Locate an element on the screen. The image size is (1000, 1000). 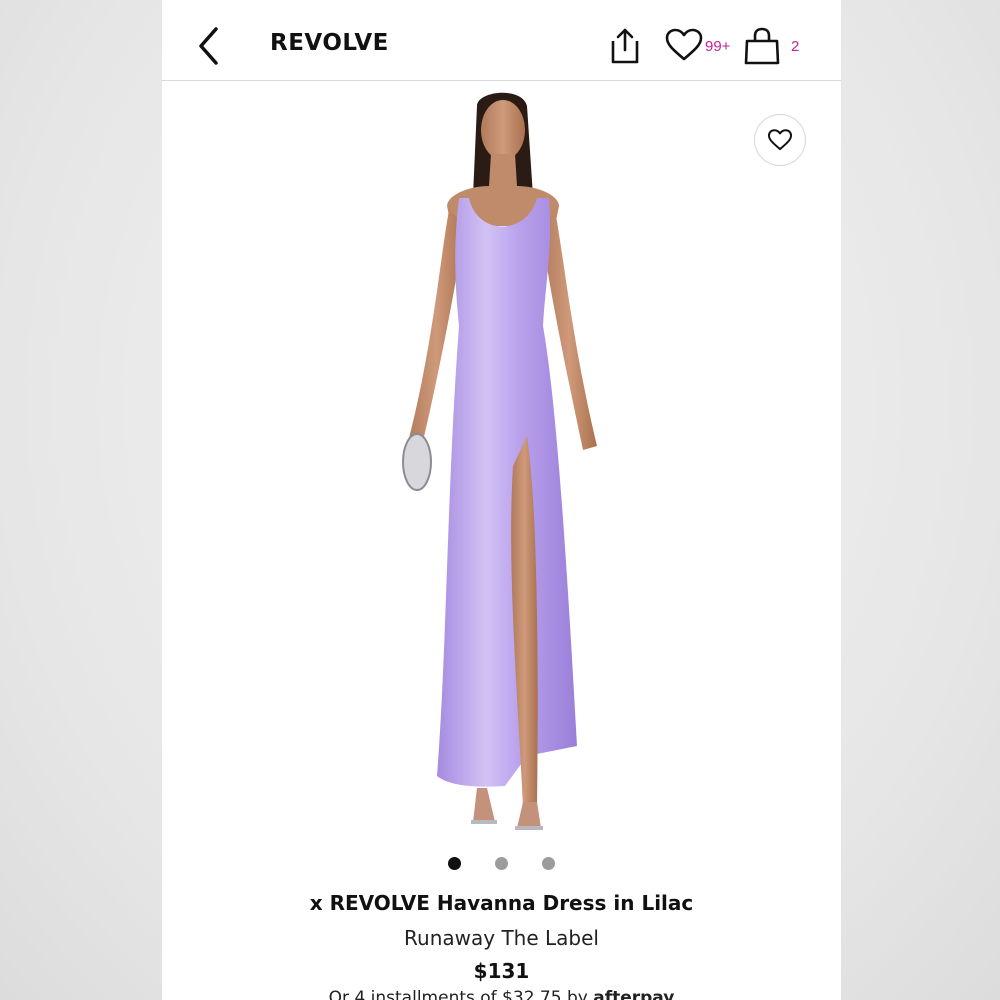
bag-icon is located at coordinates (762, 46).